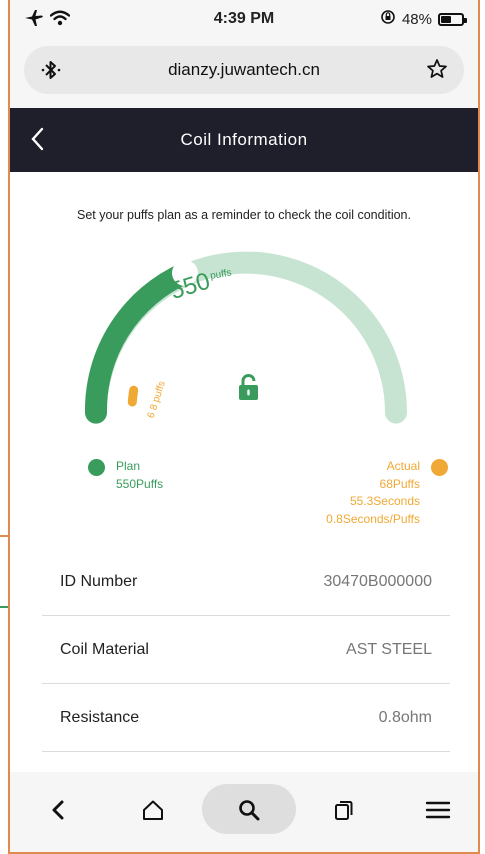  I want to click on browser-toolbar: dianzy.juwantech.cn, so click(244, 73).